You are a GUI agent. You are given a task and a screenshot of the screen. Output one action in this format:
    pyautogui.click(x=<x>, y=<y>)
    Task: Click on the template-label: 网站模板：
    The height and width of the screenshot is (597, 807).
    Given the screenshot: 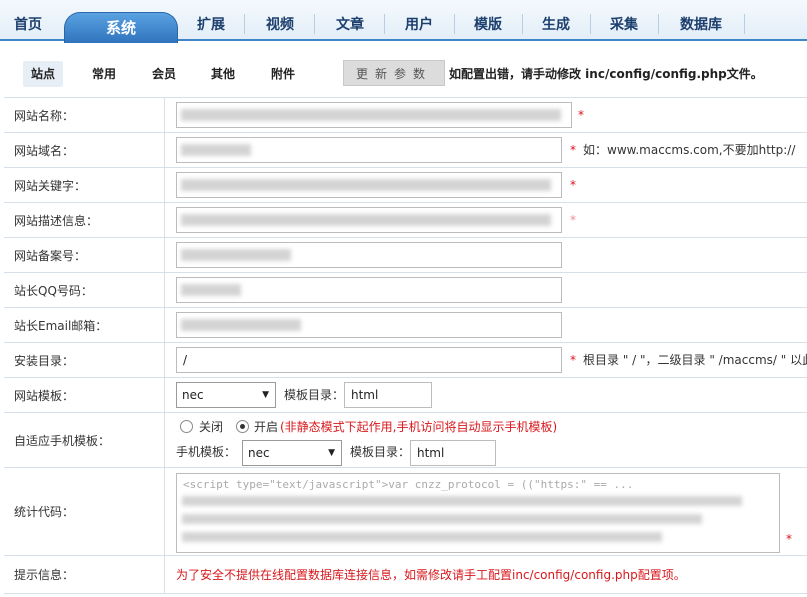 What is the action you would take?
    pyautogui.click(x=84, y=395)
    